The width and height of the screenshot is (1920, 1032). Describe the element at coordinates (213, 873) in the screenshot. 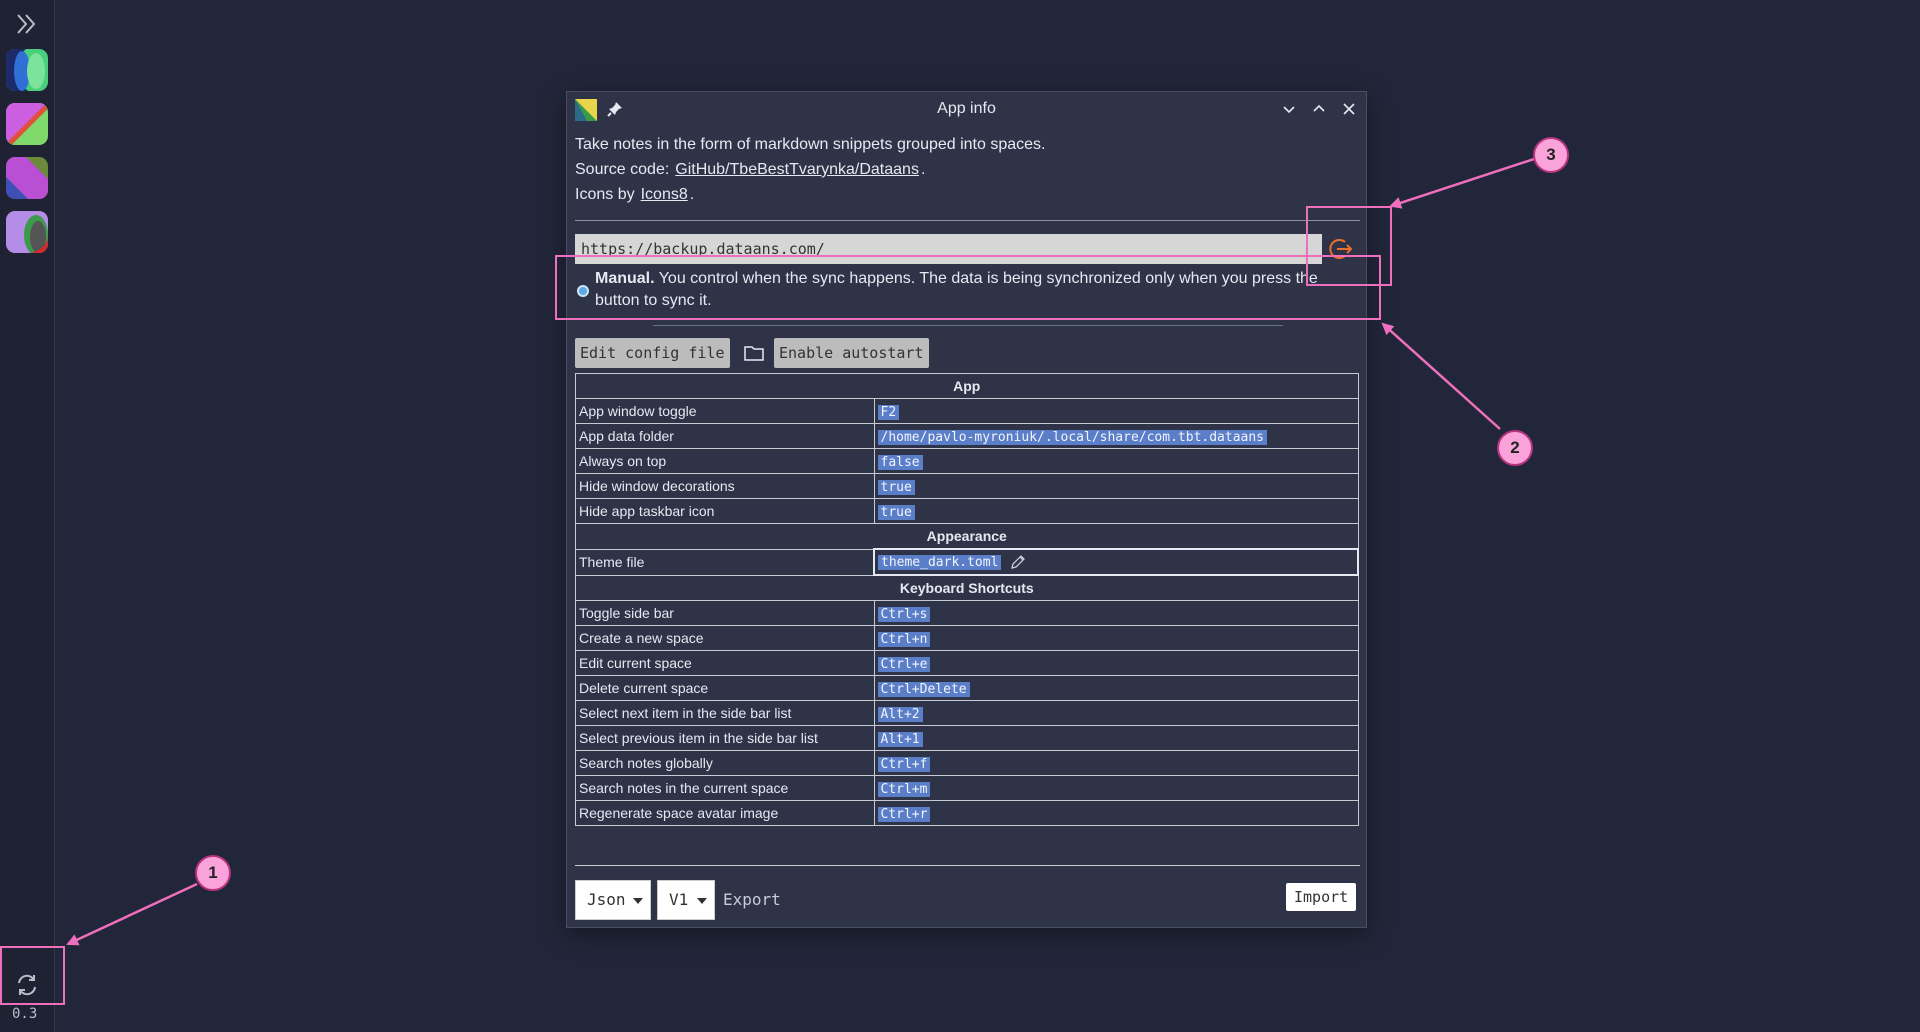

I see `annotation-marker-1: 1` at that location.